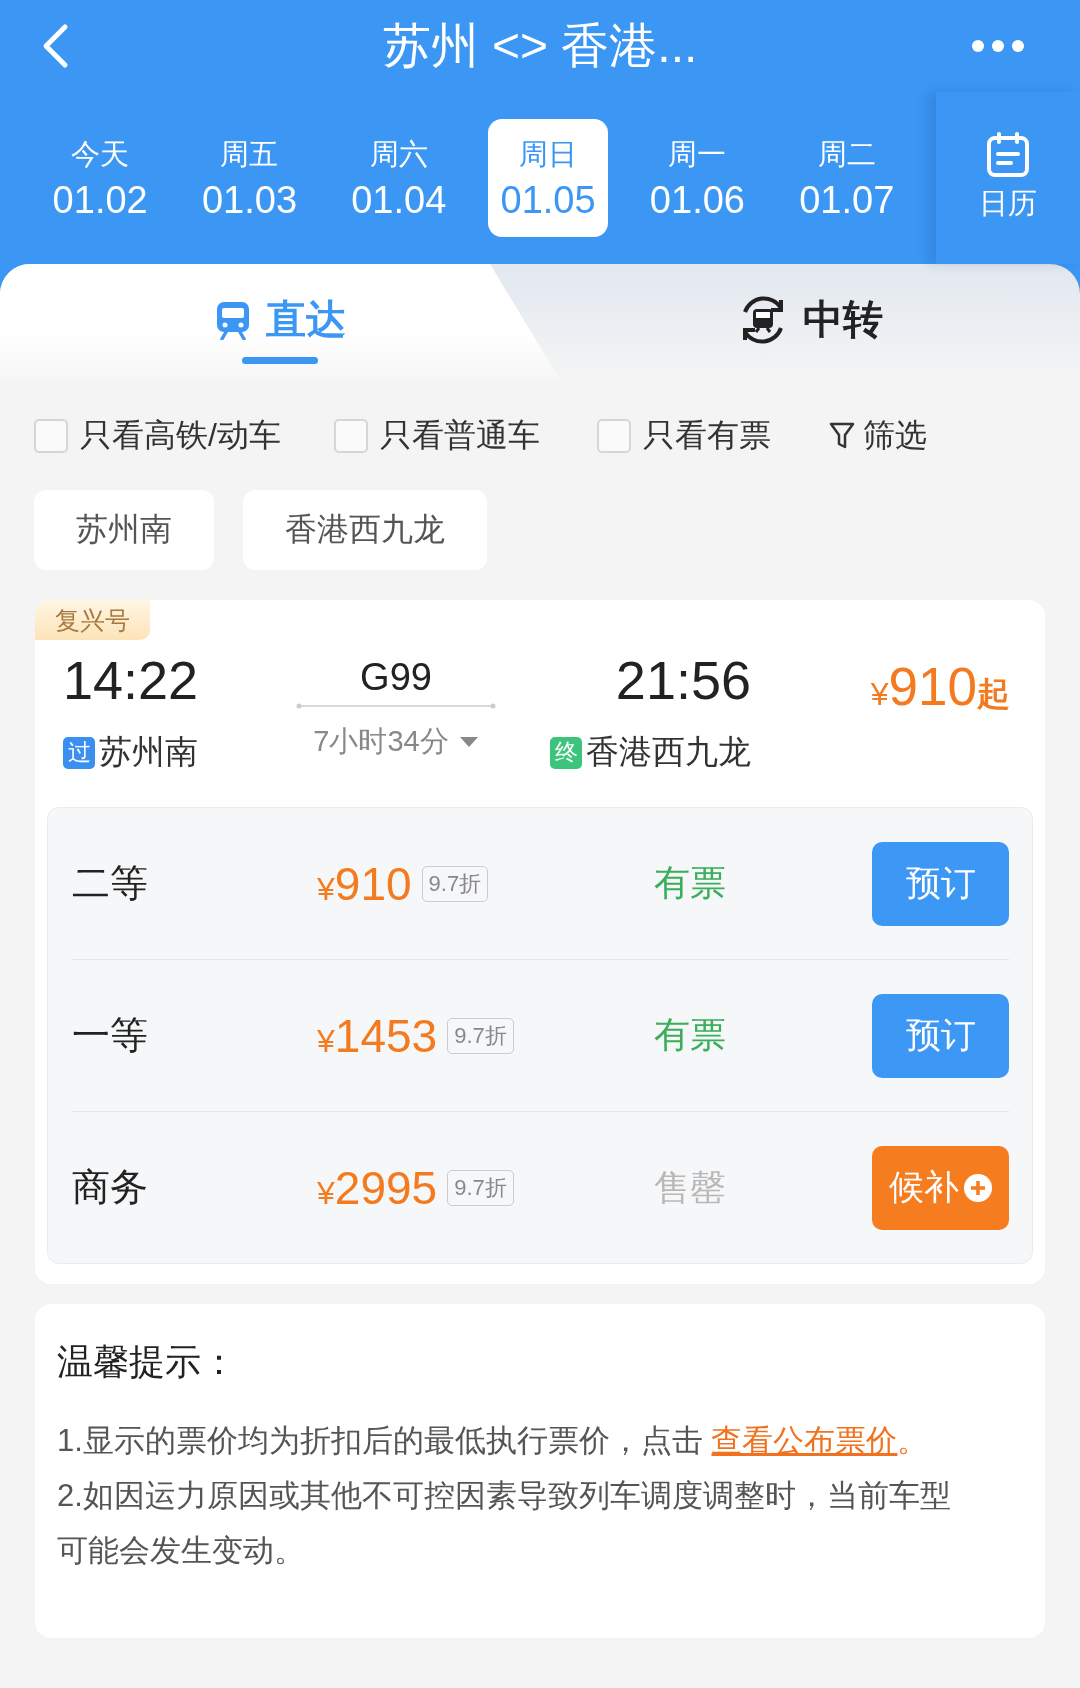  Describe the element at coordinates (124, 530) in the screenshot. I see `station-chip: 苏州南` at that location.